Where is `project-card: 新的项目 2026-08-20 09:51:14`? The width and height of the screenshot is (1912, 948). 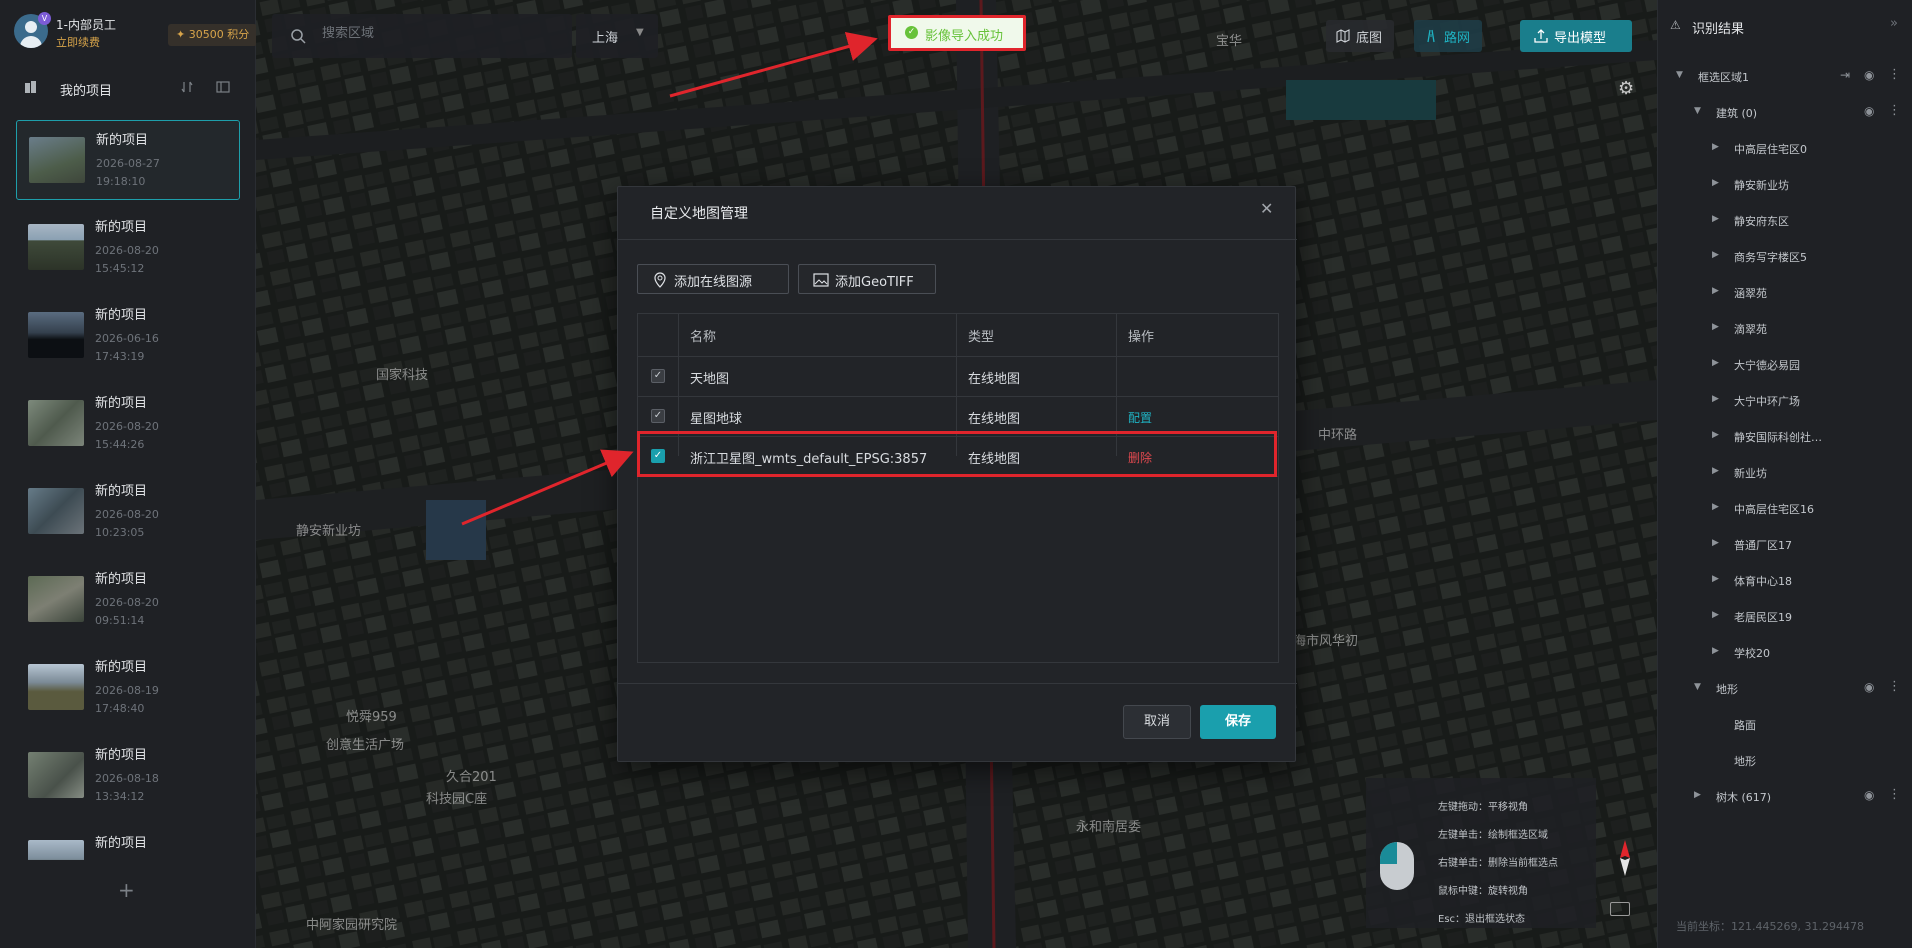 project-card: 新的项目 2026-08-20 09:51:14 is located at coordinates (128, 600).